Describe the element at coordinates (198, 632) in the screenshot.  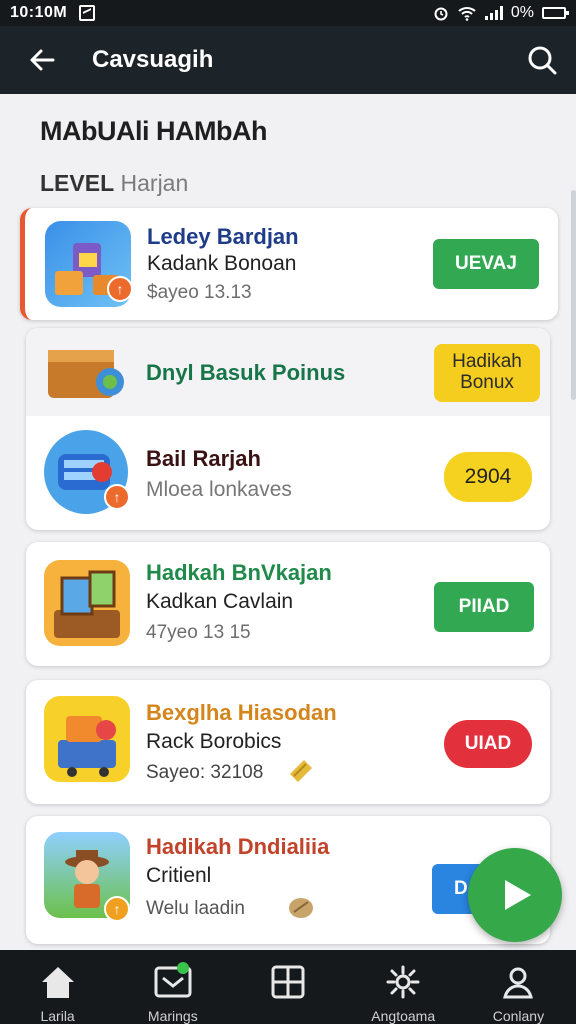
I see `card-meta: 47yeo 13 15` at that location.